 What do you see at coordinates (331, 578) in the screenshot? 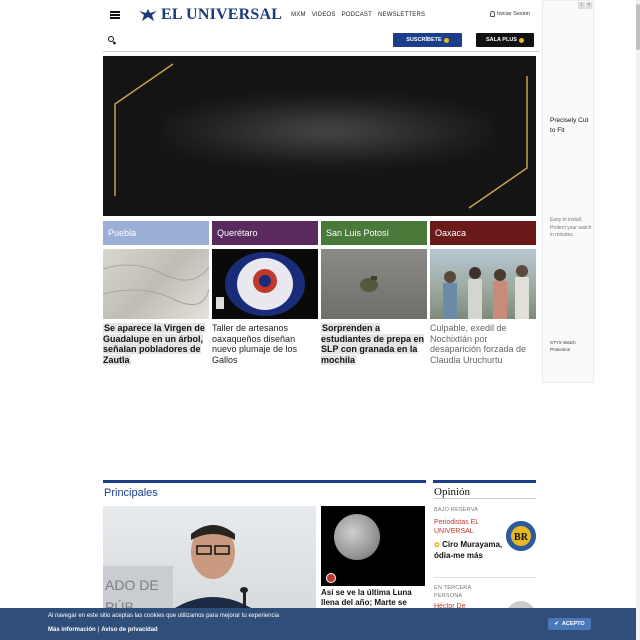
I see `video-badge-icon` at bounding box center [331, 578].